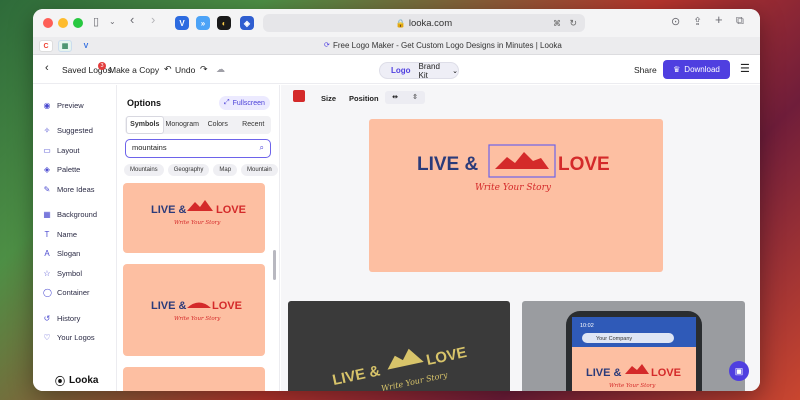  Describe the element at coordinates (76, 189) in the screenshot. I see `sidebar-item-label: More Ideas` at that location.